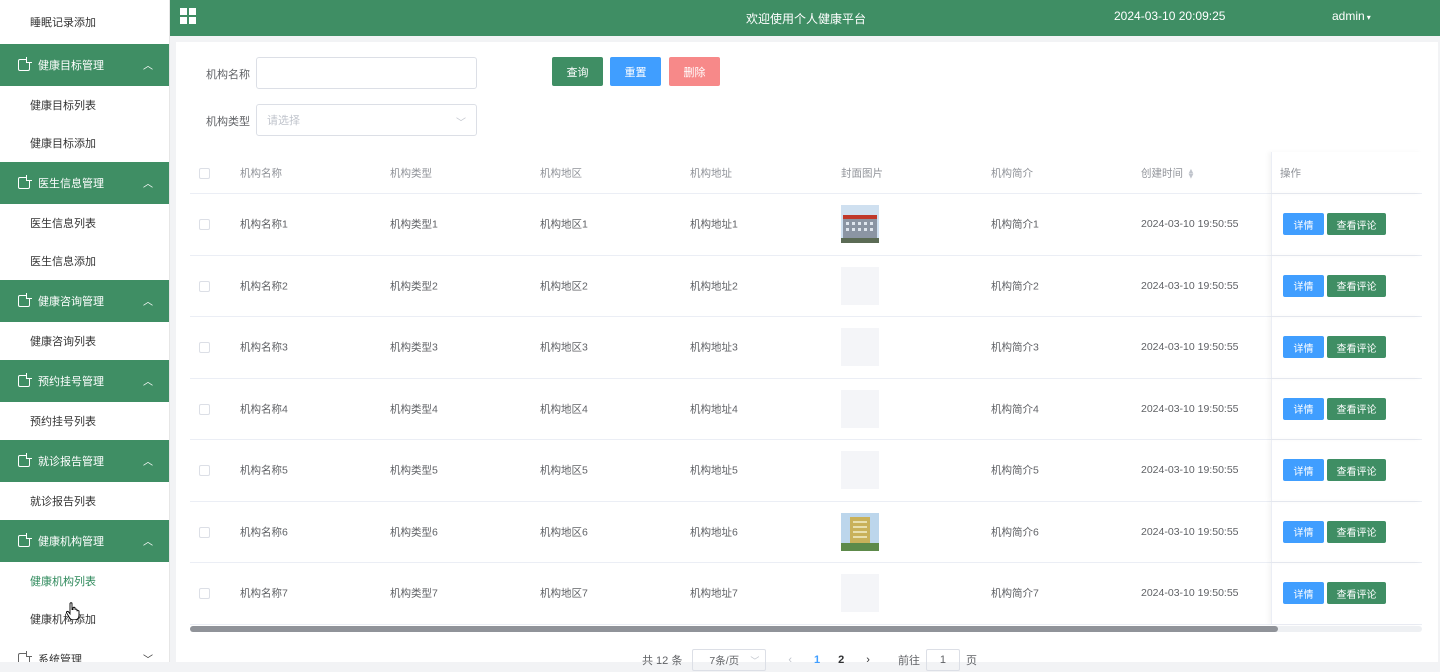 This screenshot has height=672, width=1440. I want to click on cell-address: 机构地址7, so click(714, 593).